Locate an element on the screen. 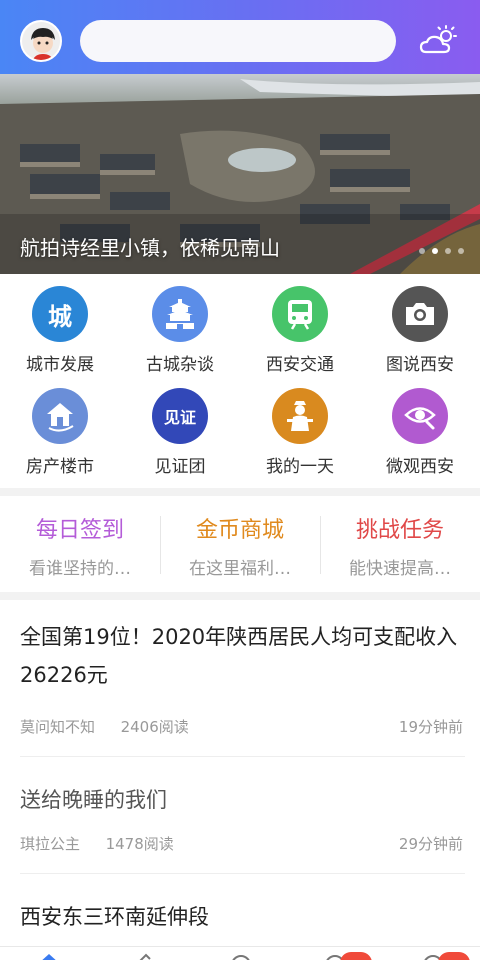 This screenshot has height=960, width=480. article-item: 送给晚睡的我们 琪拉公主 1478阅读 29分钟前 is located at coordinates (240, 815).